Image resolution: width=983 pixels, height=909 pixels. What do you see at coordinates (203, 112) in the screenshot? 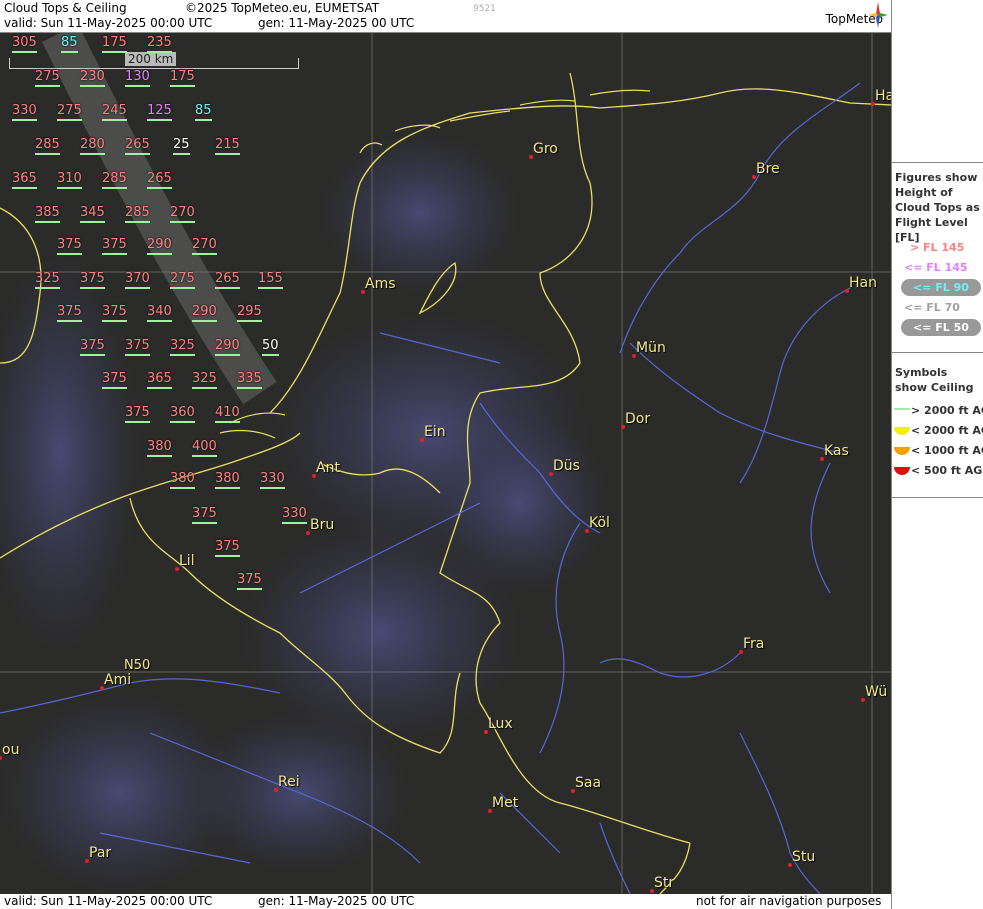
I see `cloud-top-value: 85` at bounding box center [203, 112].